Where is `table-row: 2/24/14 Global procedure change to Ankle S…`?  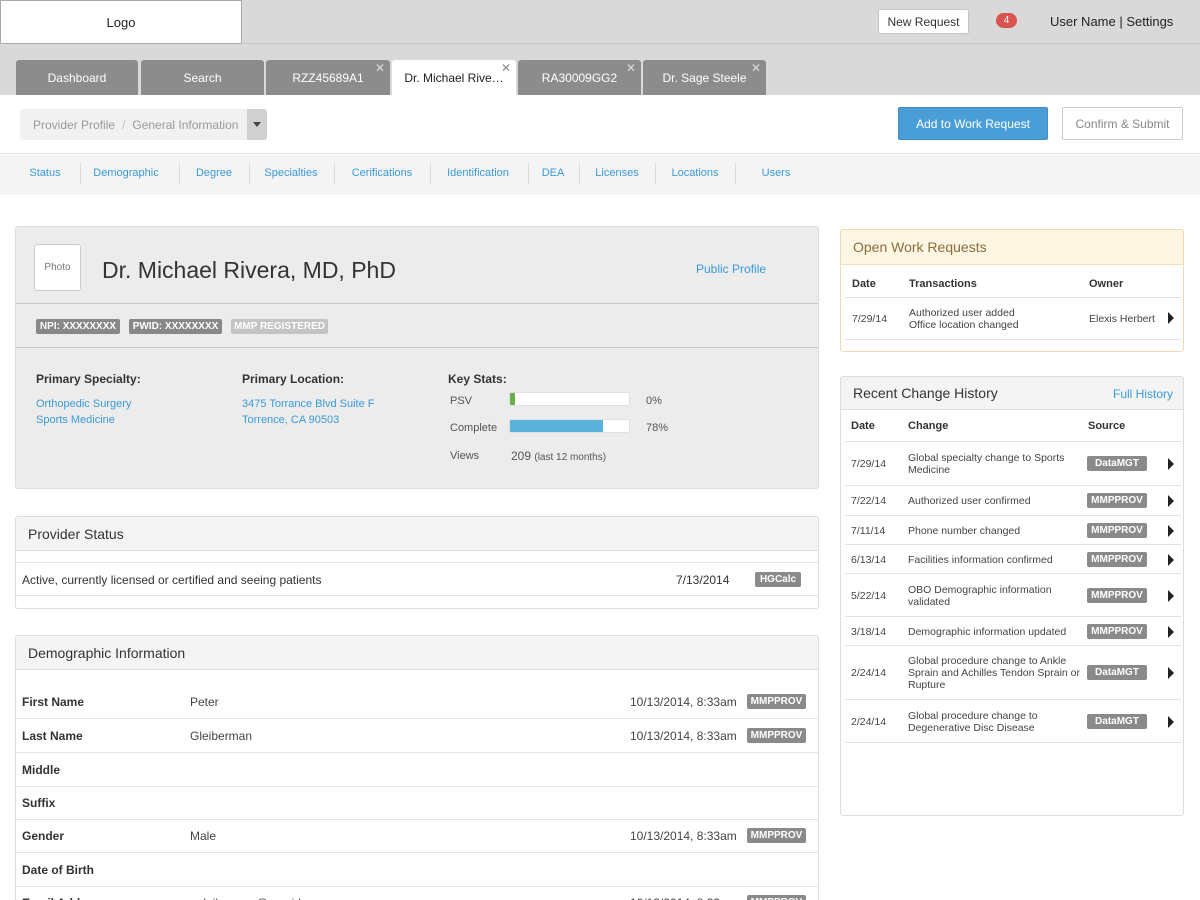
table-row: 2/24/14 Global procedure change to Ankle S… is located at coordinates (1013, 672).